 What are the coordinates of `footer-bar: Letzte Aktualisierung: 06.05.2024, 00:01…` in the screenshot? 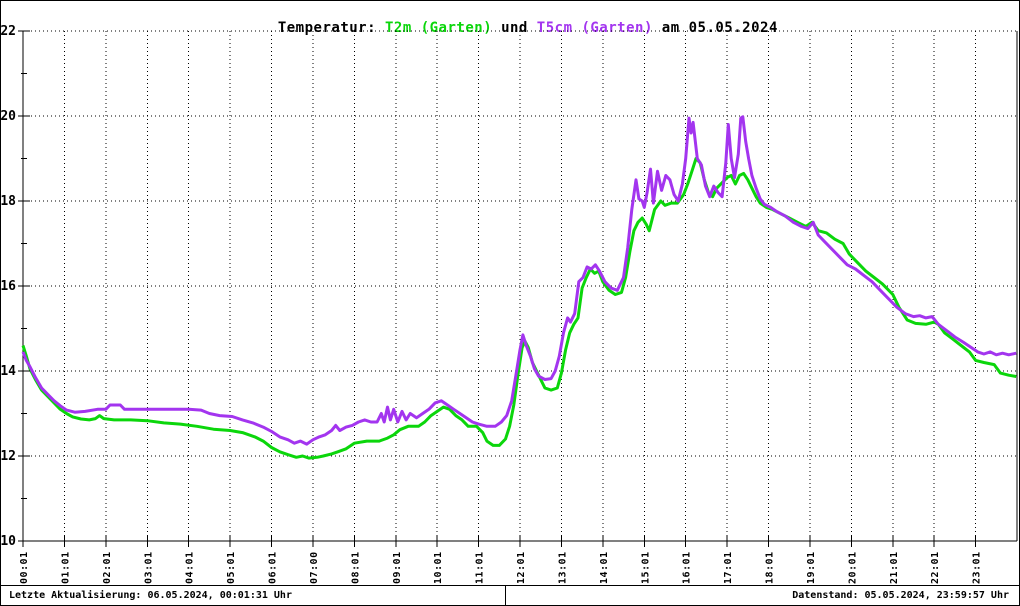 It's located at (510, 595).